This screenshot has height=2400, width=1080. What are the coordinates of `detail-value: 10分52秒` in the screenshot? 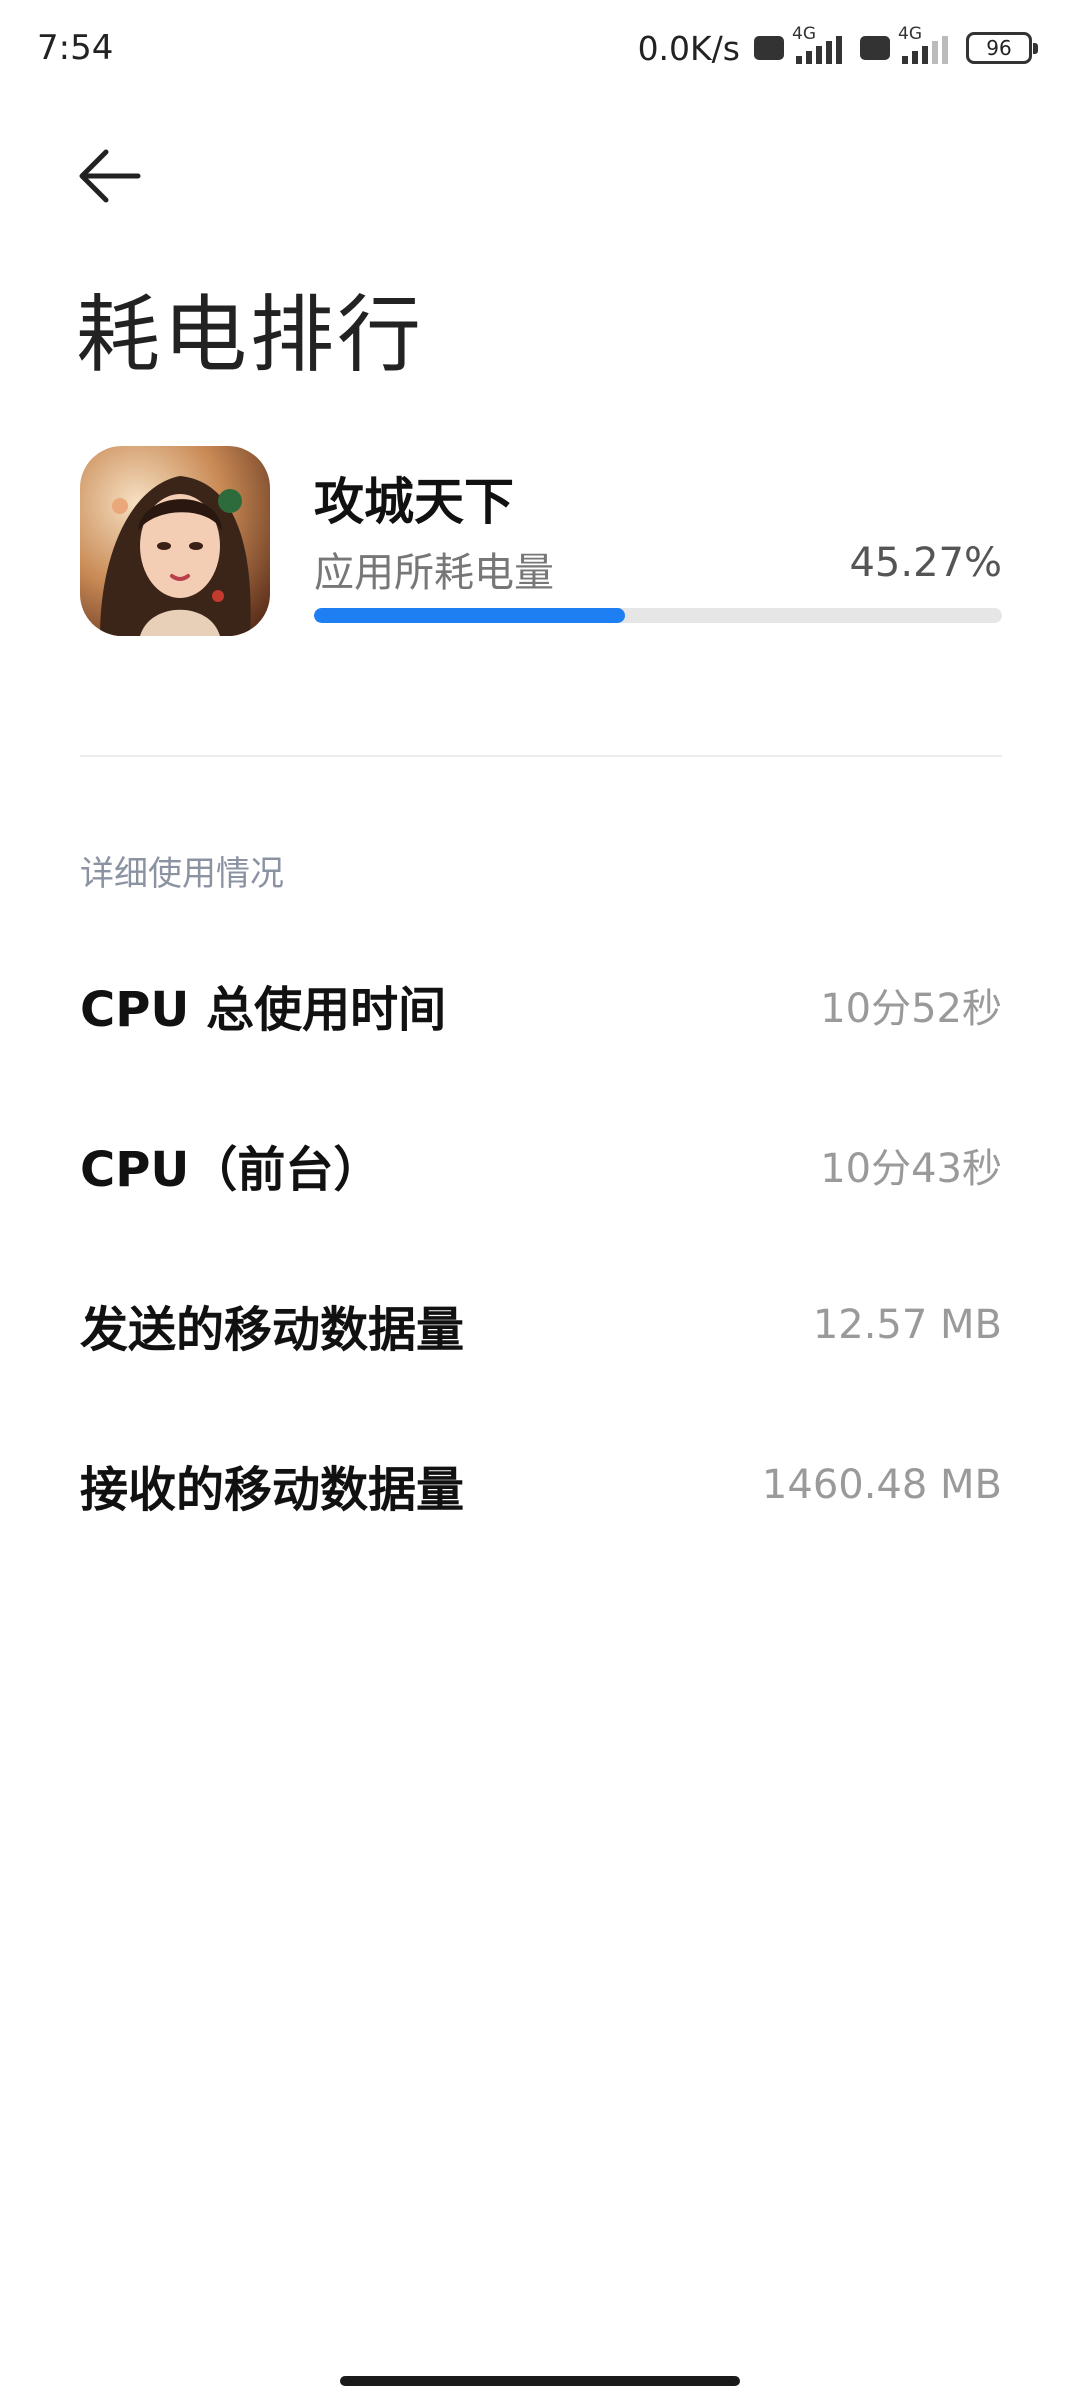 It's located at (911, 1009).